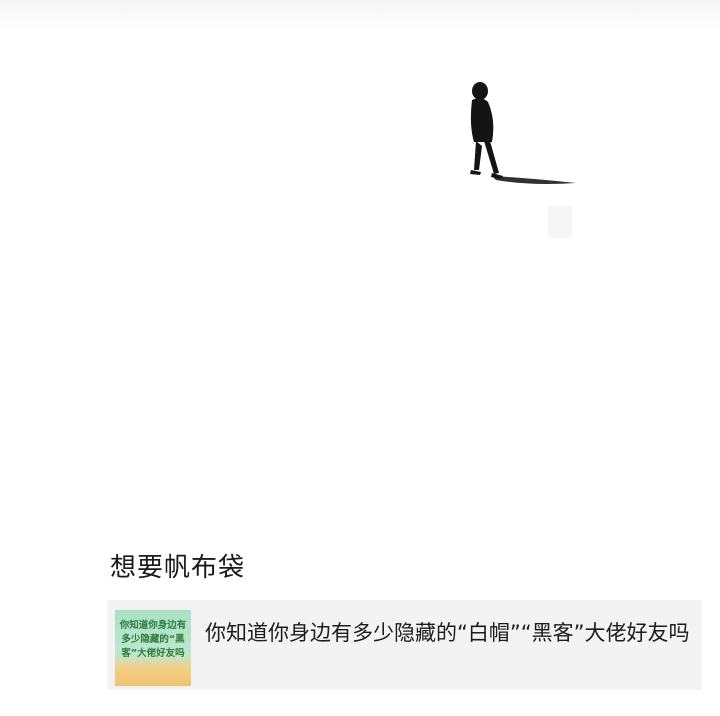  What do you see at coordinates (153, 639) in the screenshot?
I see `thumbnail-text: 你知道你身边有多少隐藏的“黑客”大佬好友吗` at bounding box center [153, 639].